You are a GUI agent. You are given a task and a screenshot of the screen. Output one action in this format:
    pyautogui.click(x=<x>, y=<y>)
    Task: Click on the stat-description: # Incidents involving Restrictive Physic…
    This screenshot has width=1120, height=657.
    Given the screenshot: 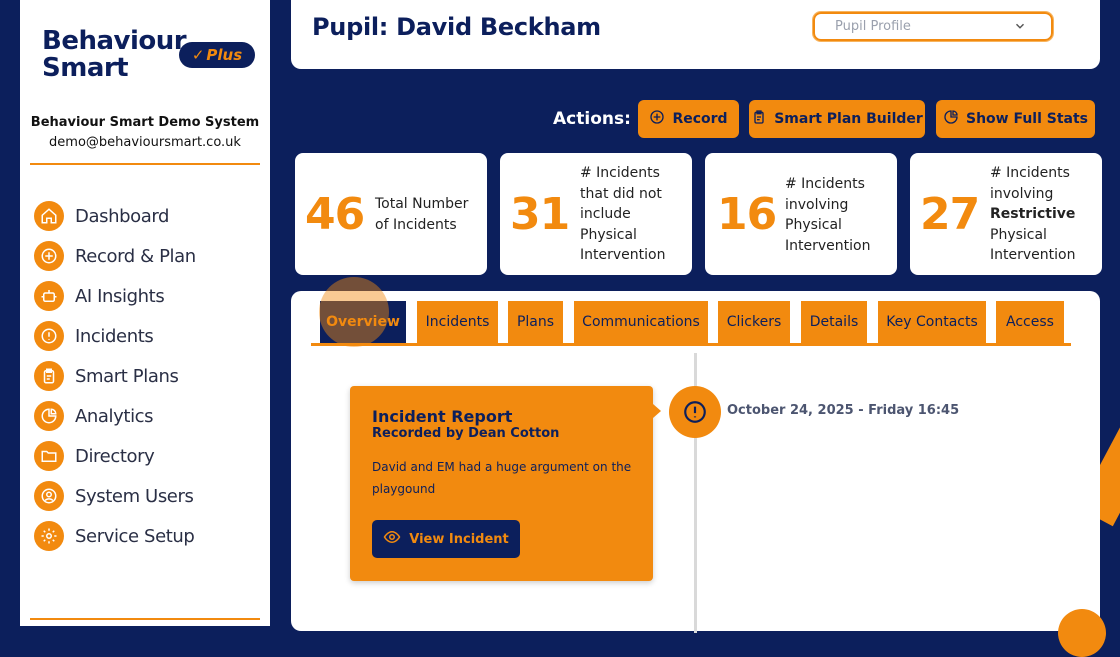 What is the action you would take?
    pyautogui.click(x=1032, y=214)
    